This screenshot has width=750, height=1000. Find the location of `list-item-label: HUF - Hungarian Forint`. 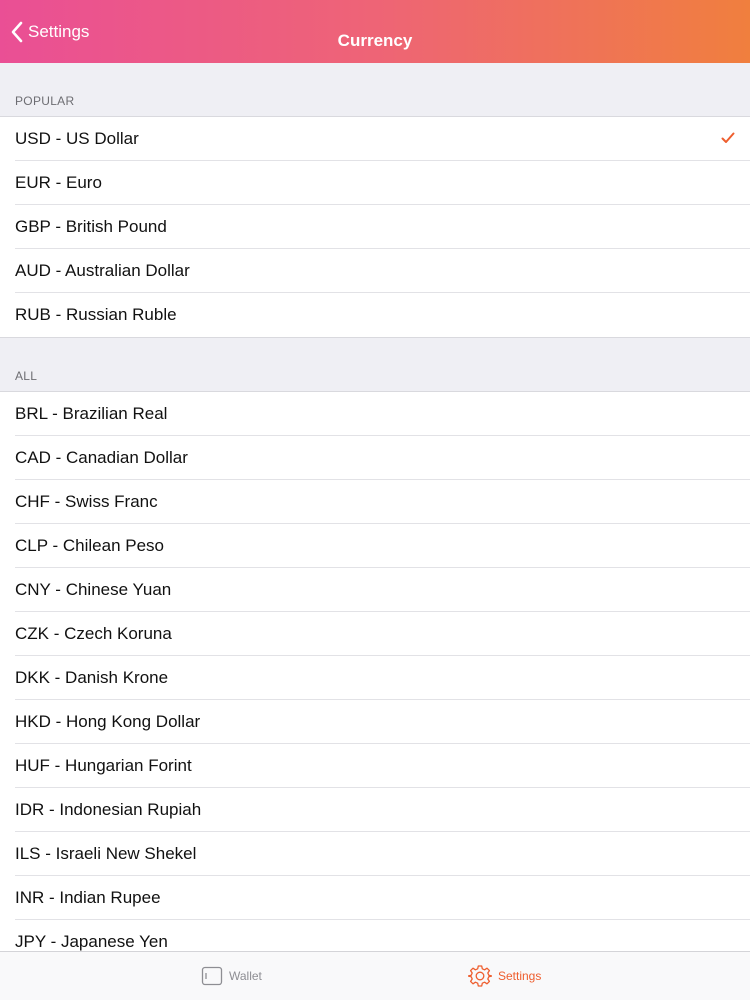

list-item-label: HUF - Hungarian Forint is located at coordinates (103, 765).